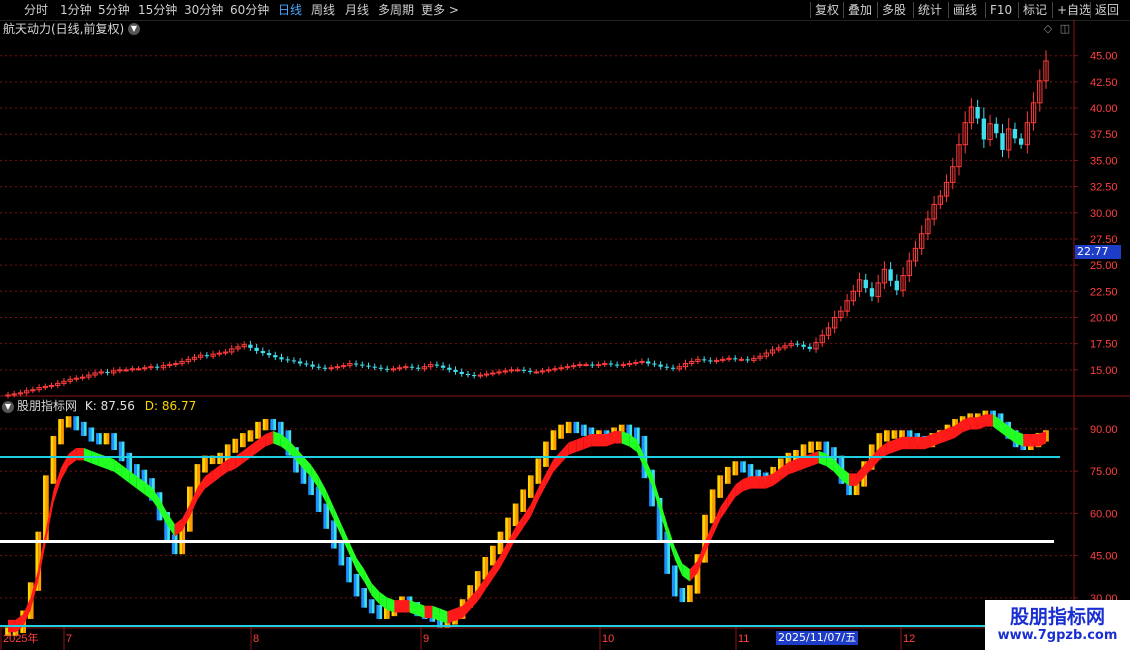 Image resolution: width=1130 pixels, height=650 pixels. Describe the element at coordinates (203, 10) in the screenshot. I see `tab-4: 30分钟` at that location.